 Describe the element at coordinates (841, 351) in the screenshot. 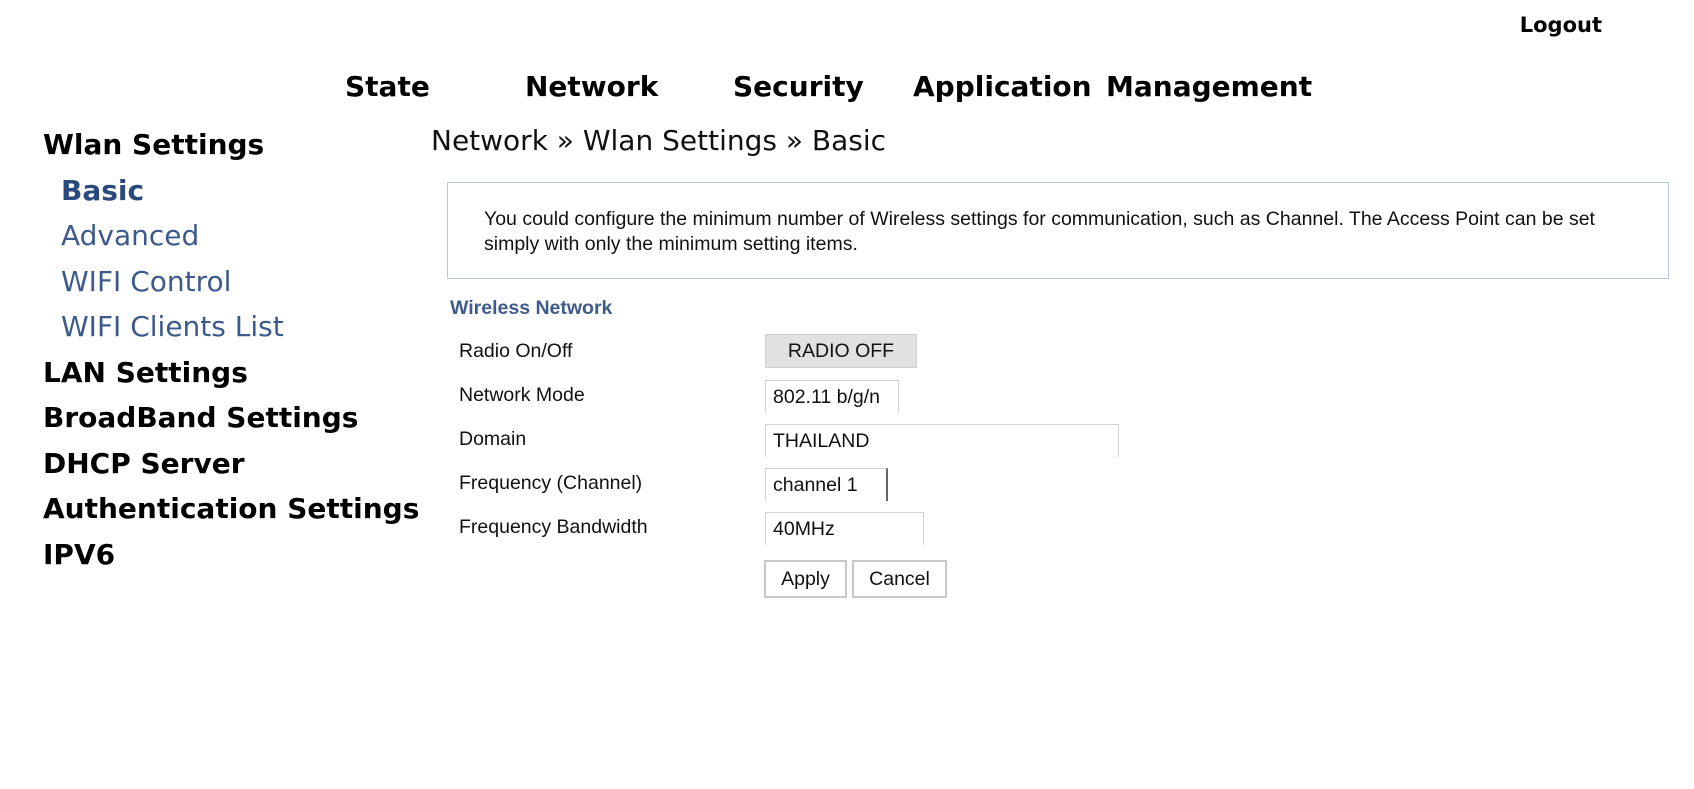

I see `radio-off-button: RADIO OFF` at that location.